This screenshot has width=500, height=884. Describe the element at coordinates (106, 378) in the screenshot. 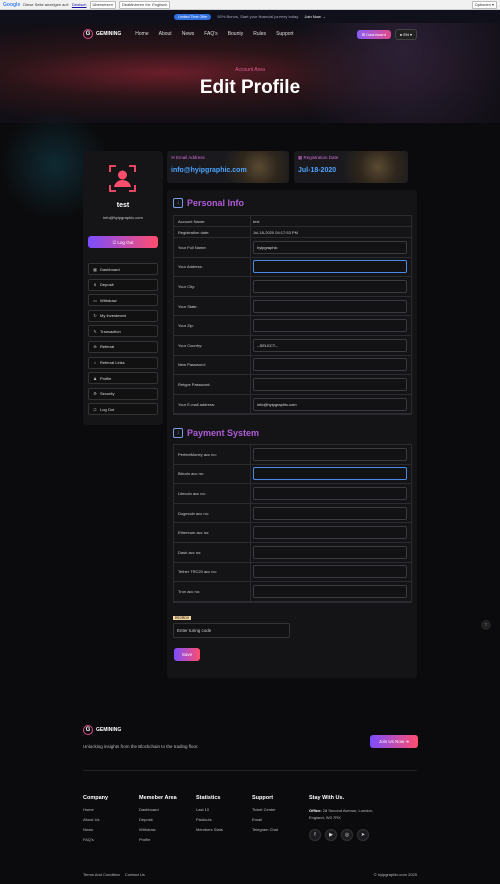

I see `sidebar-item-label: Profile` at that location.